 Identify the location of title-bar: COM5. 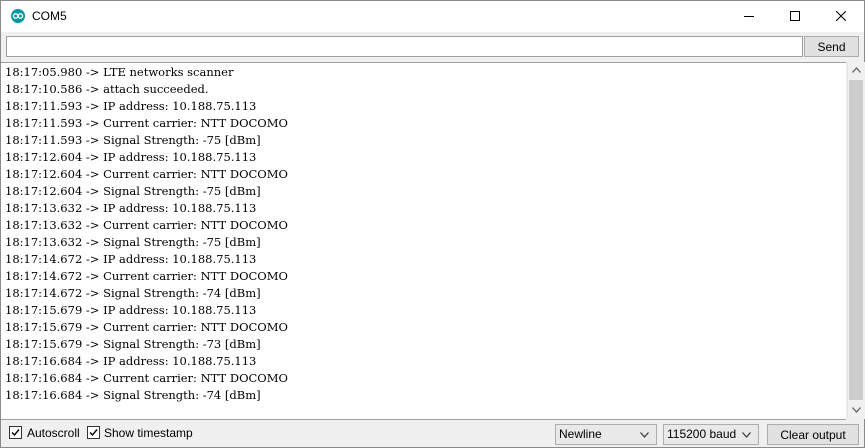
(432, 16).